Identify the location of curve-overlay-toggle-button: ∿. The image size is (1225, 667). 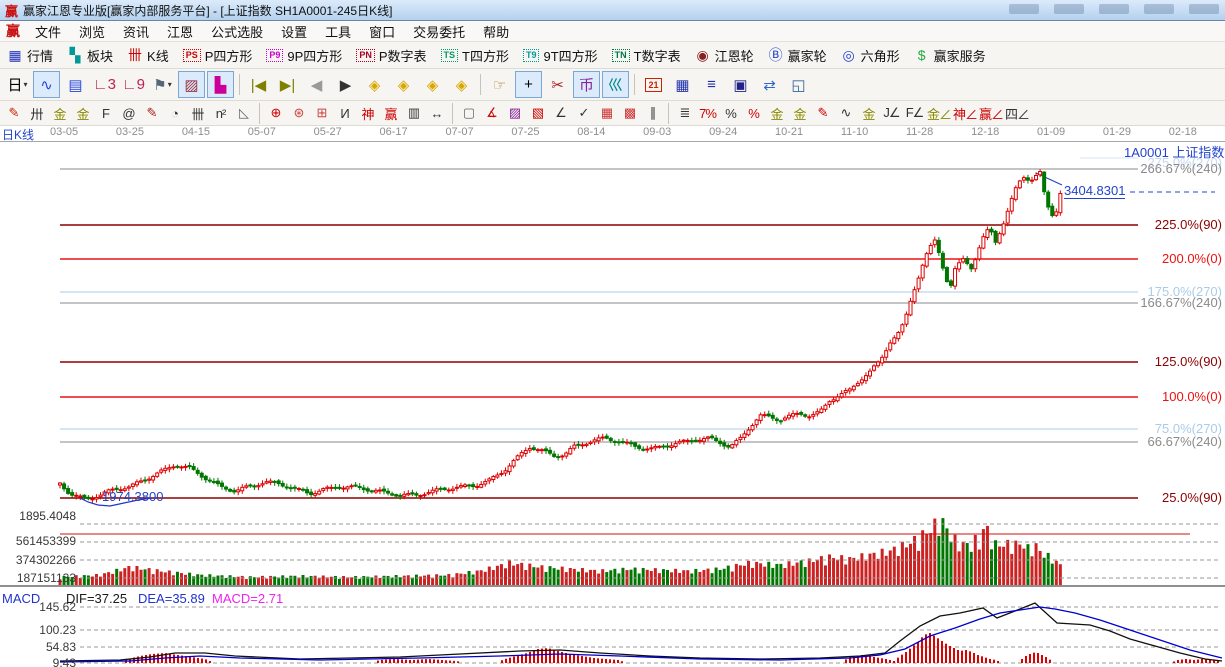
(46, 84).